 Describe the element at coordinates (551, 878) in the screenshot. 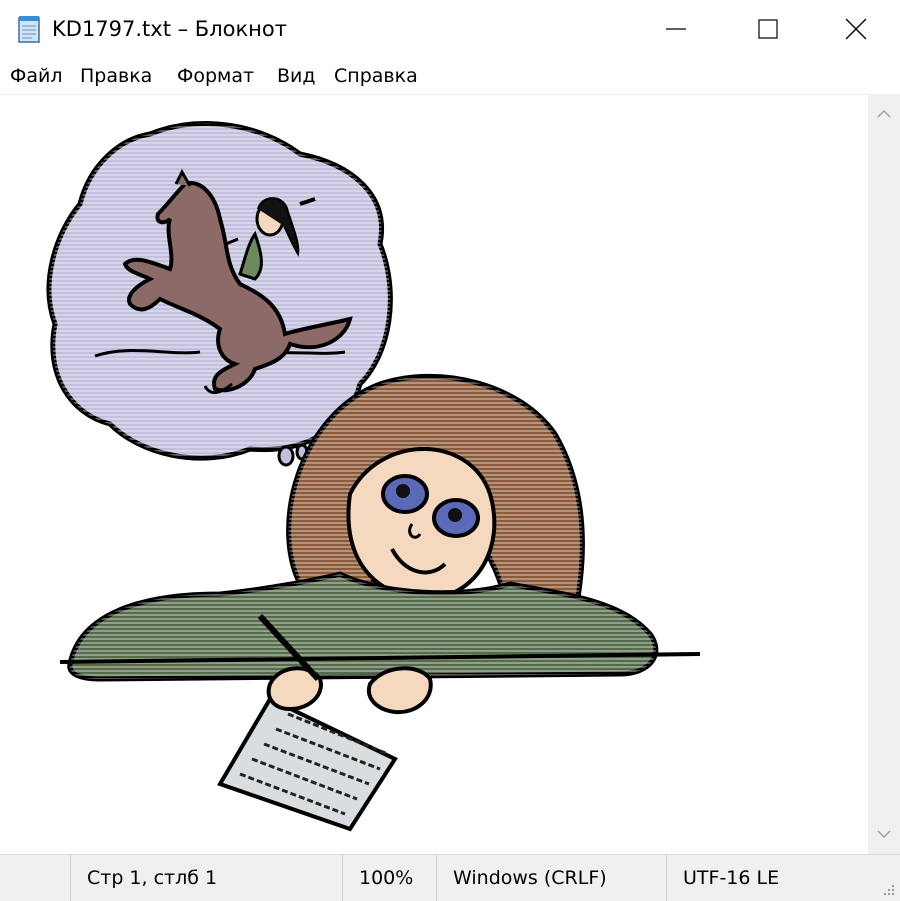

I see `line-ending: Windows (CRLF)` at that location.